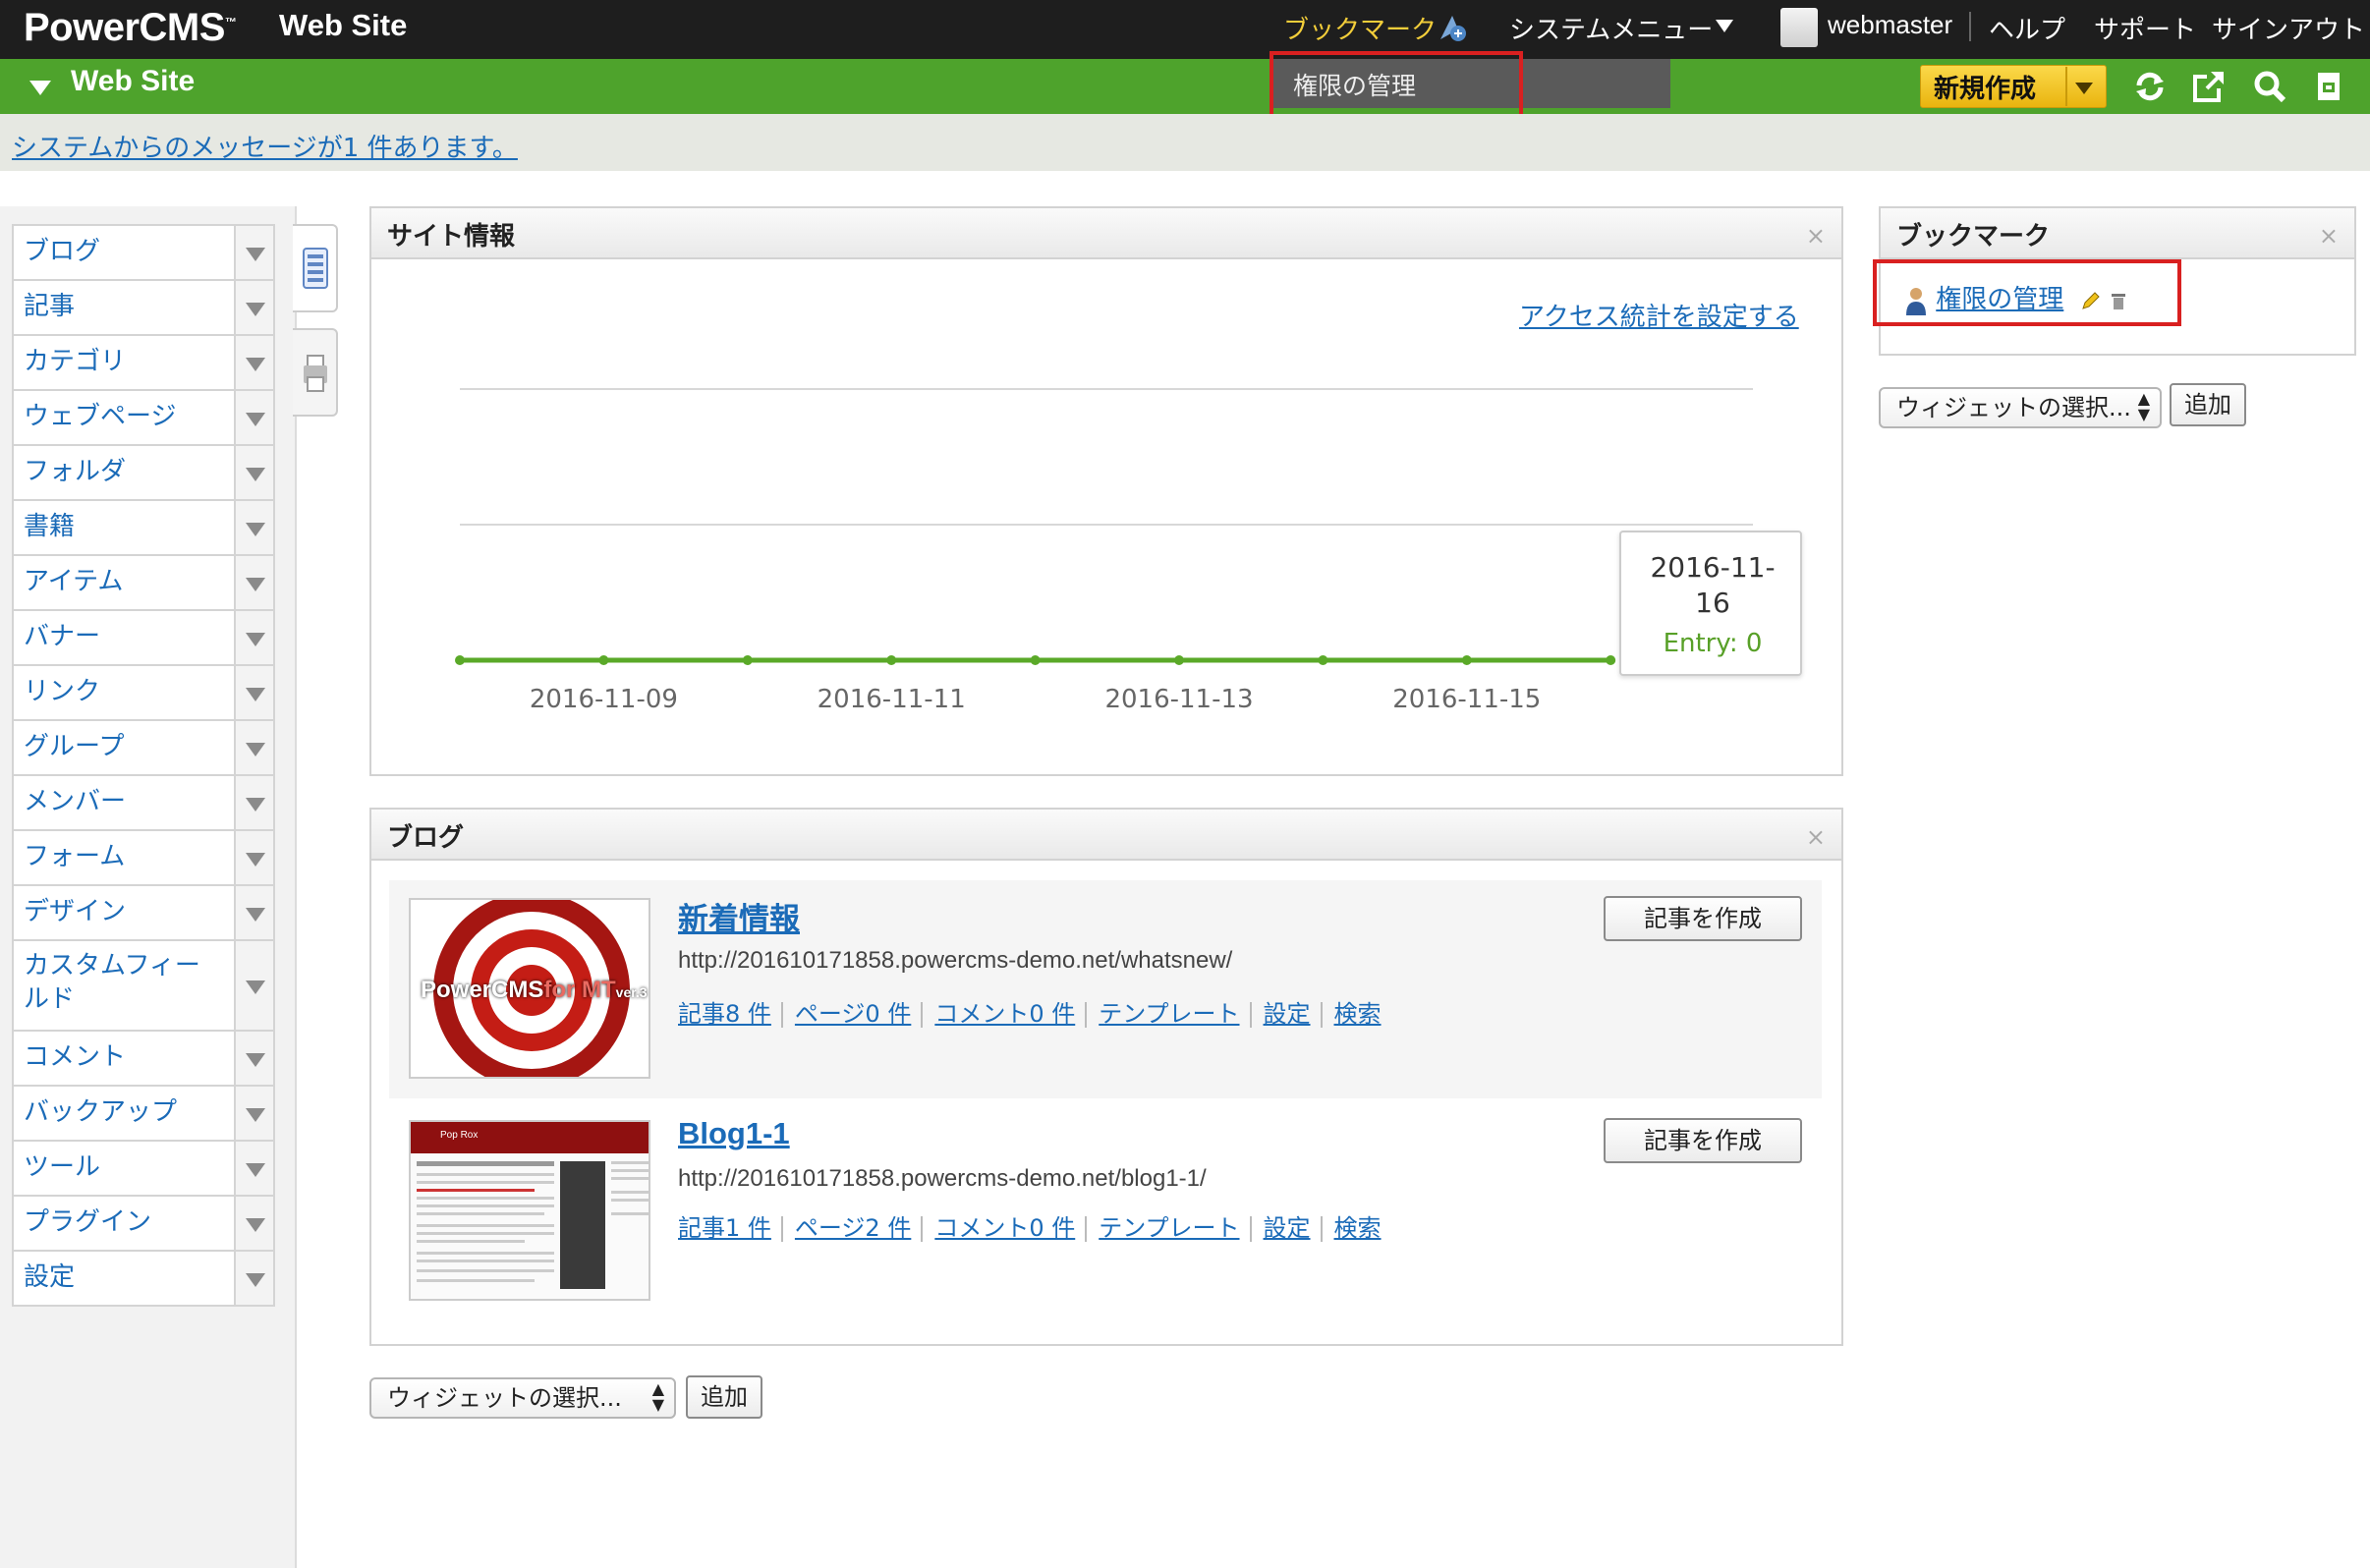 The width and height of the screenshot is (2370, 1568). What do you see at coordinates (124, 1113) in the screenshot?
I see `sidebar-item-label: バックアップ` at bounding box center [124, 1113].